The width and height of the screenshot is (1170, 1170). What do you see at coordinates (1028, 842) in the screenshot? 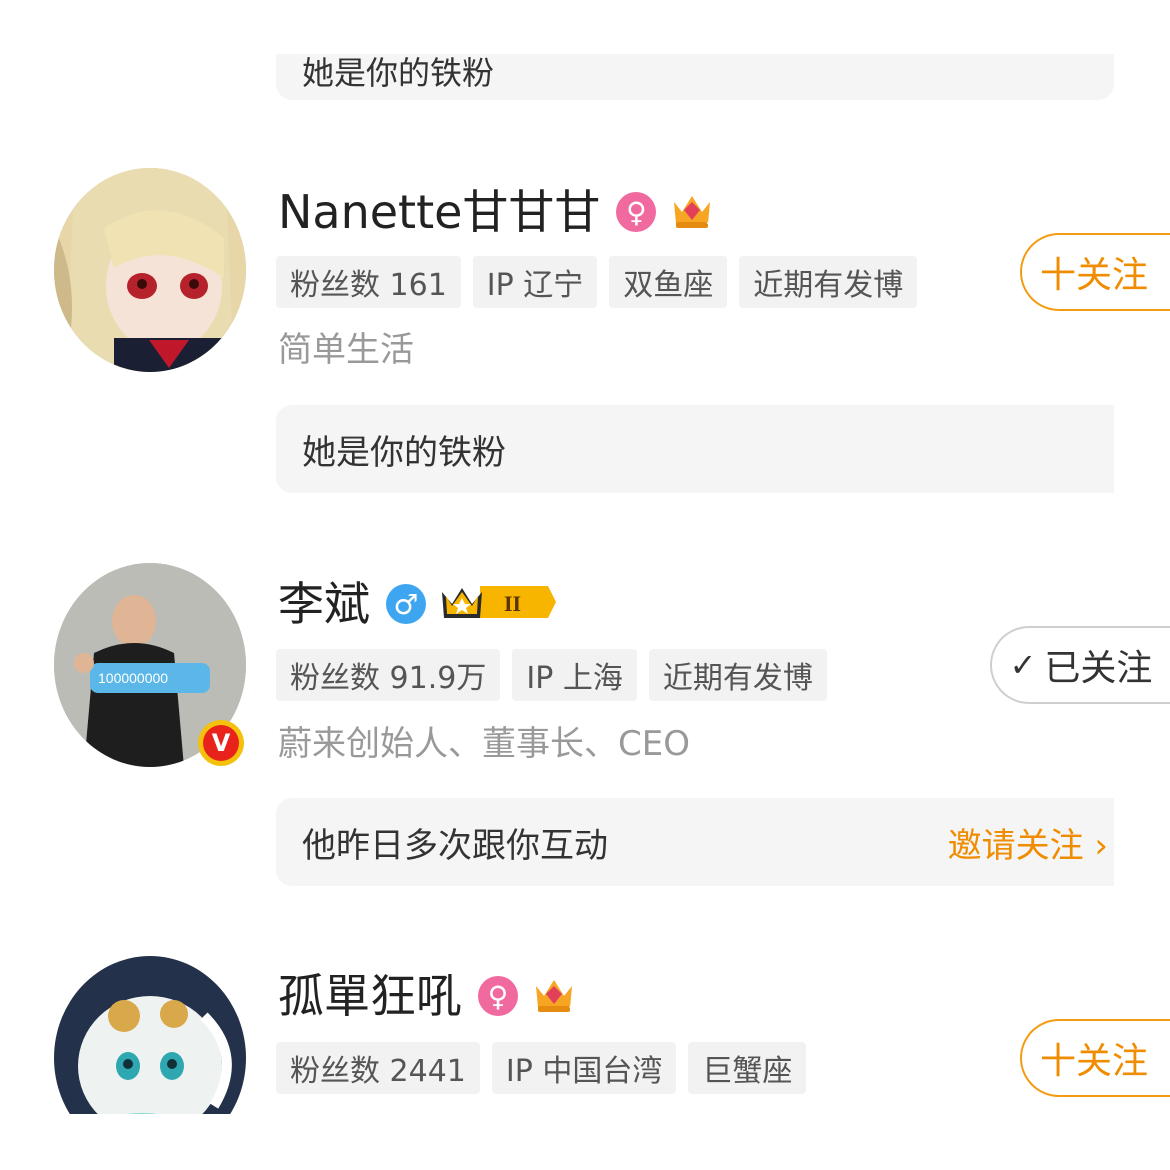
I see `invite-follow-link: 邀请关注 ›` at bounding box center [1028, 842].